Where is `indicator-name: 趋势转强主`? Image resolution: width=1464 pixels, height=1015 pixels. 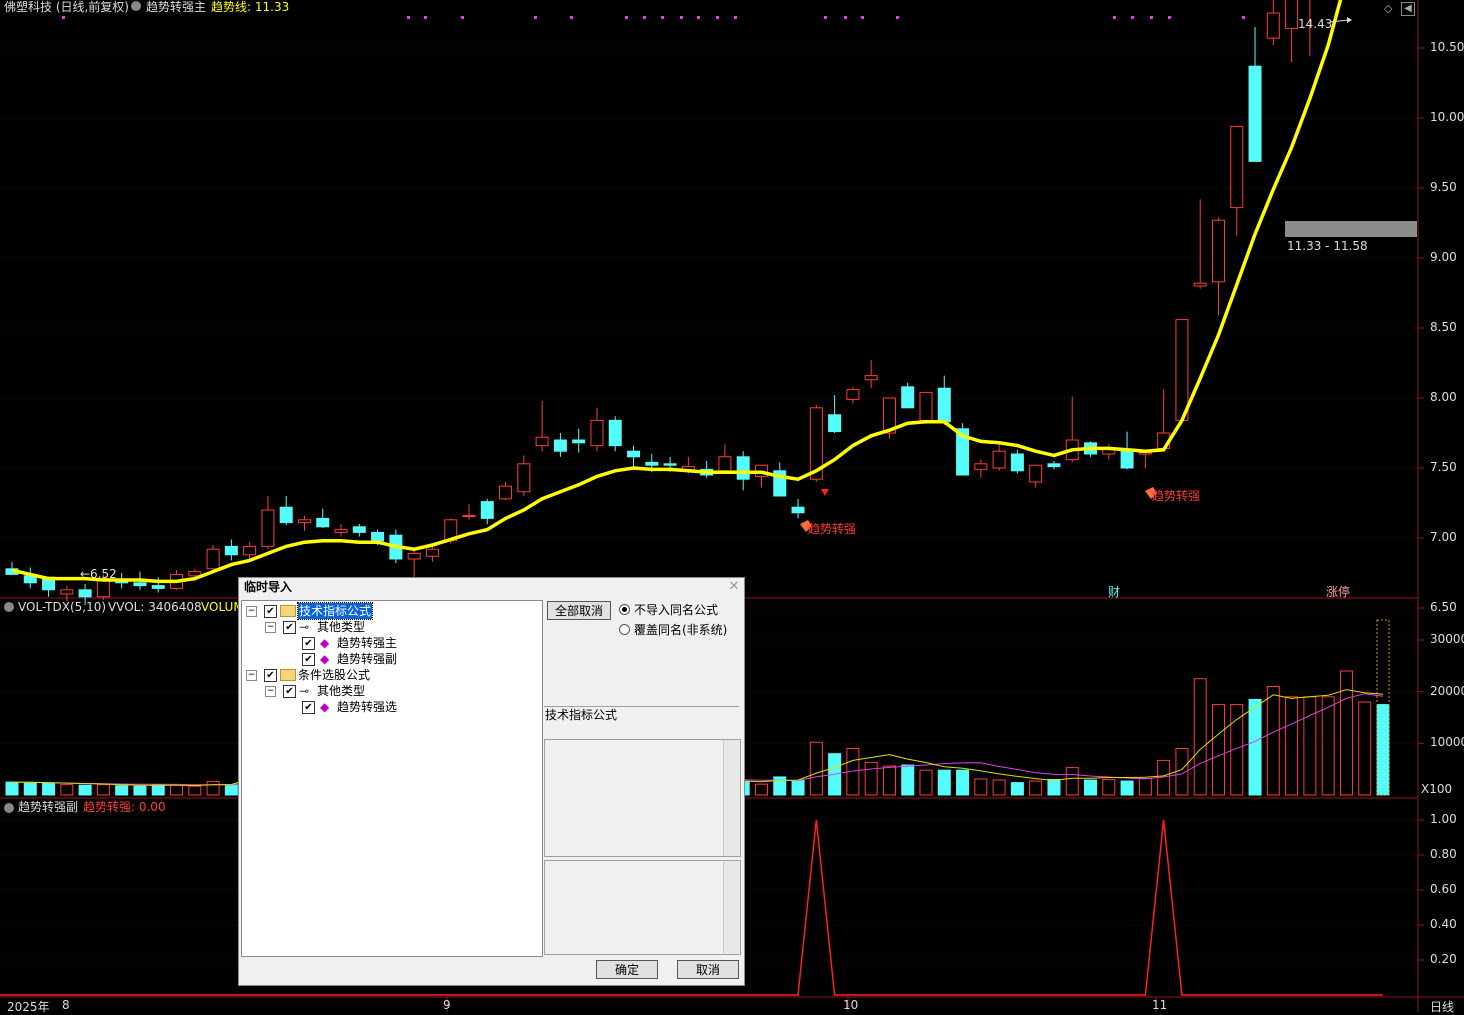 indicator-name: 趋势转强主 is located at coordinates (176, 7).